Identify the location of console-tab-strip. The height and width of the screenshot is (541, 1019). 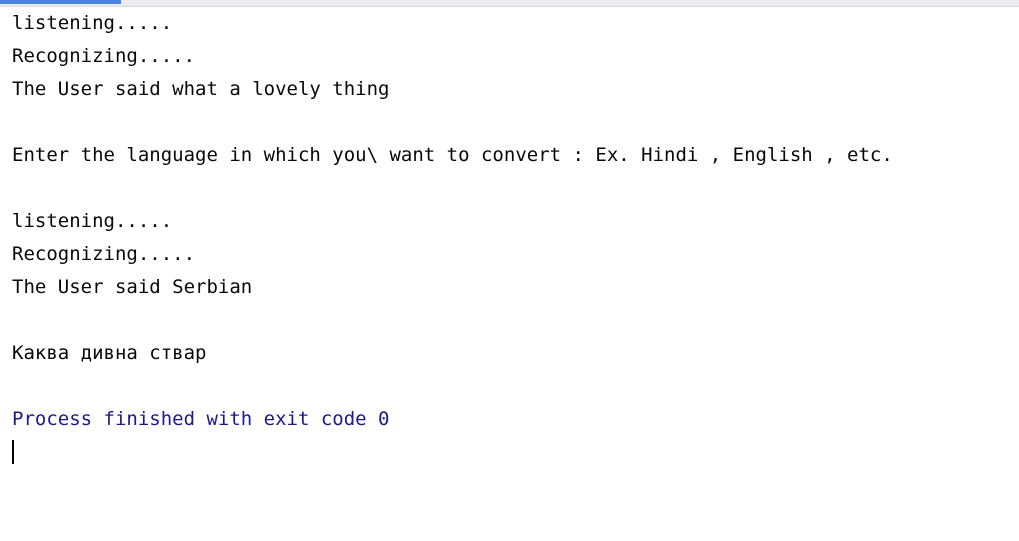
(509, 3).